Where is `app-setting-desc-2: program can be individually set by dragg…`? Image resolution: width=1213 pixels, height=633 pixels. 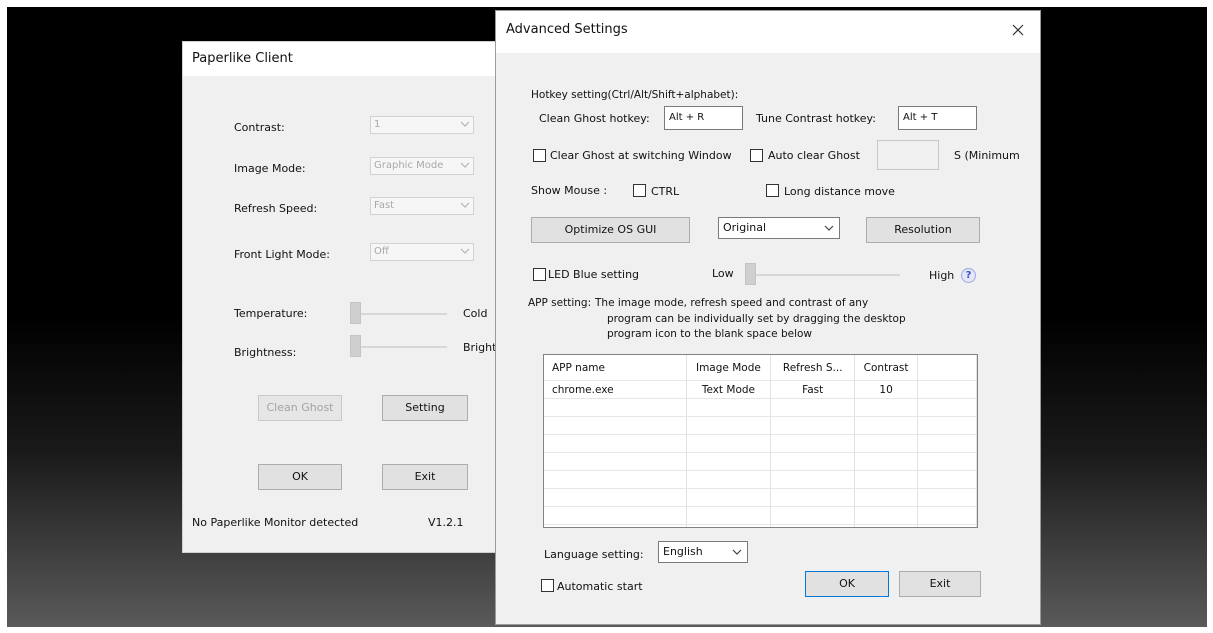 app-setting-desc-2: program can be individually set by dragg… is located at coordinates (756, 319).